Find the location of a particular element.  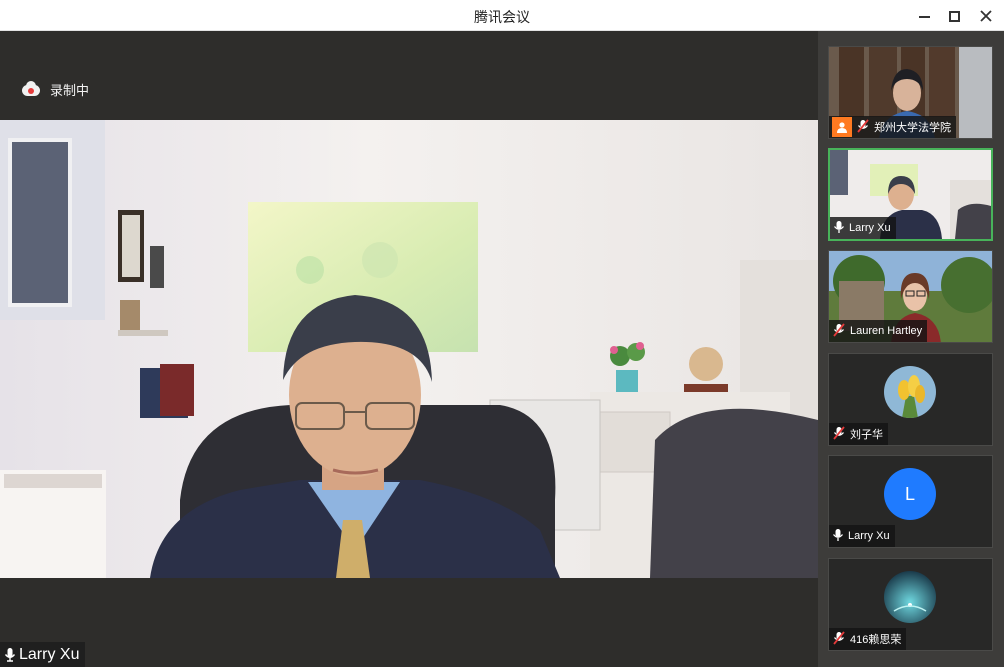

minimize-icon is located at coordinates (924, 16).